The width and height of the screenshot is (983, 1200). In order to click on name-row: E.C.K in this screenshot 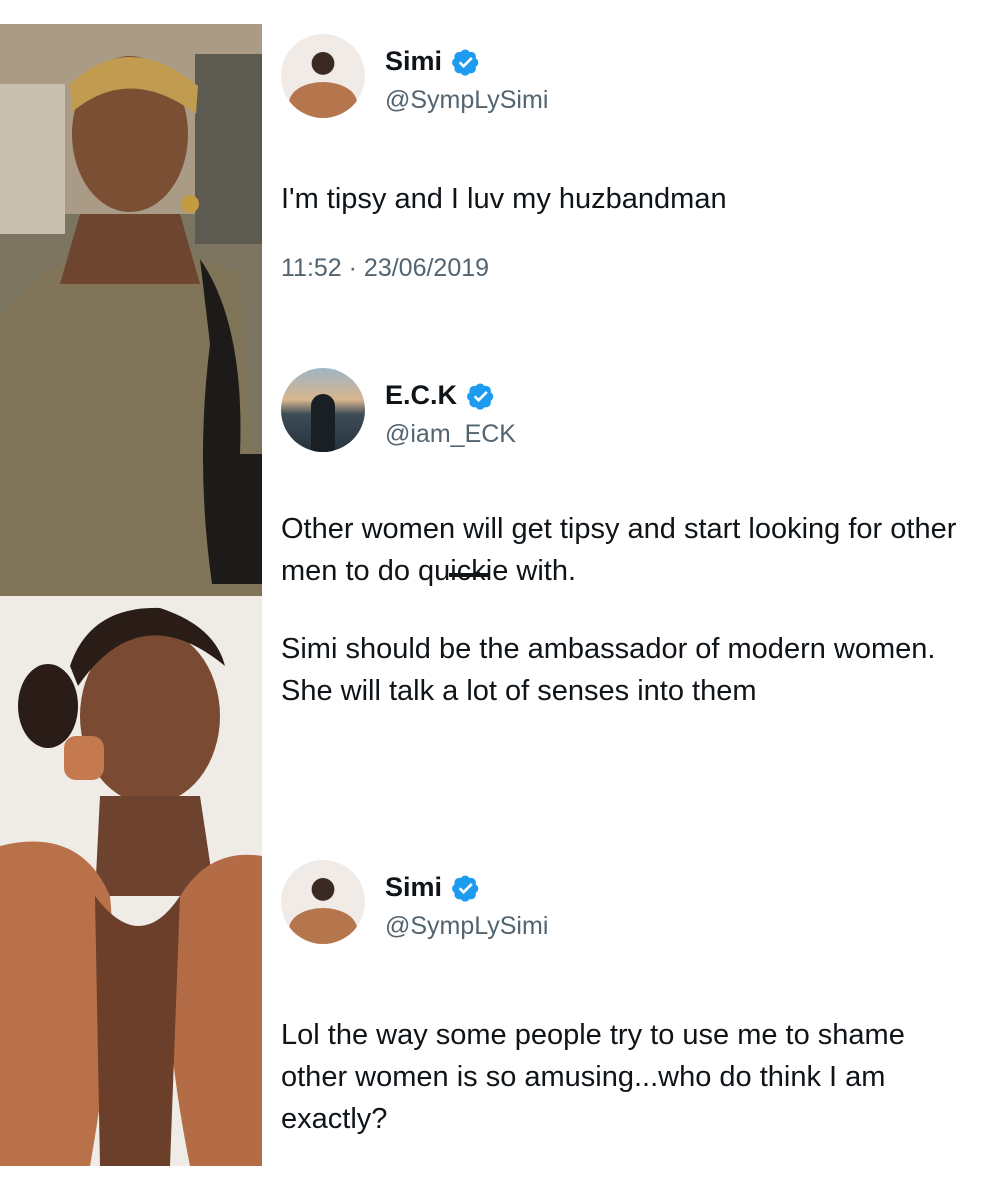, I will do `click(440, 395)`.